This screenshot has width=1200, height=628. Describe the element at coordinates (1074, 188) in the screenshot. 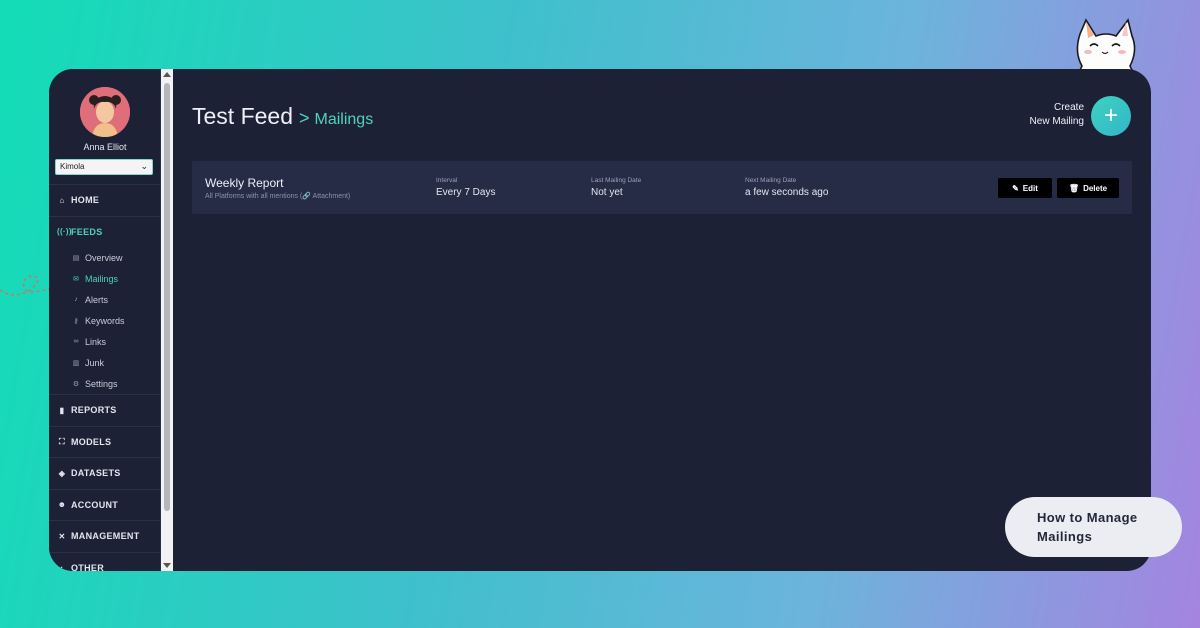

I see `trash-icon: 🗑` at that location.